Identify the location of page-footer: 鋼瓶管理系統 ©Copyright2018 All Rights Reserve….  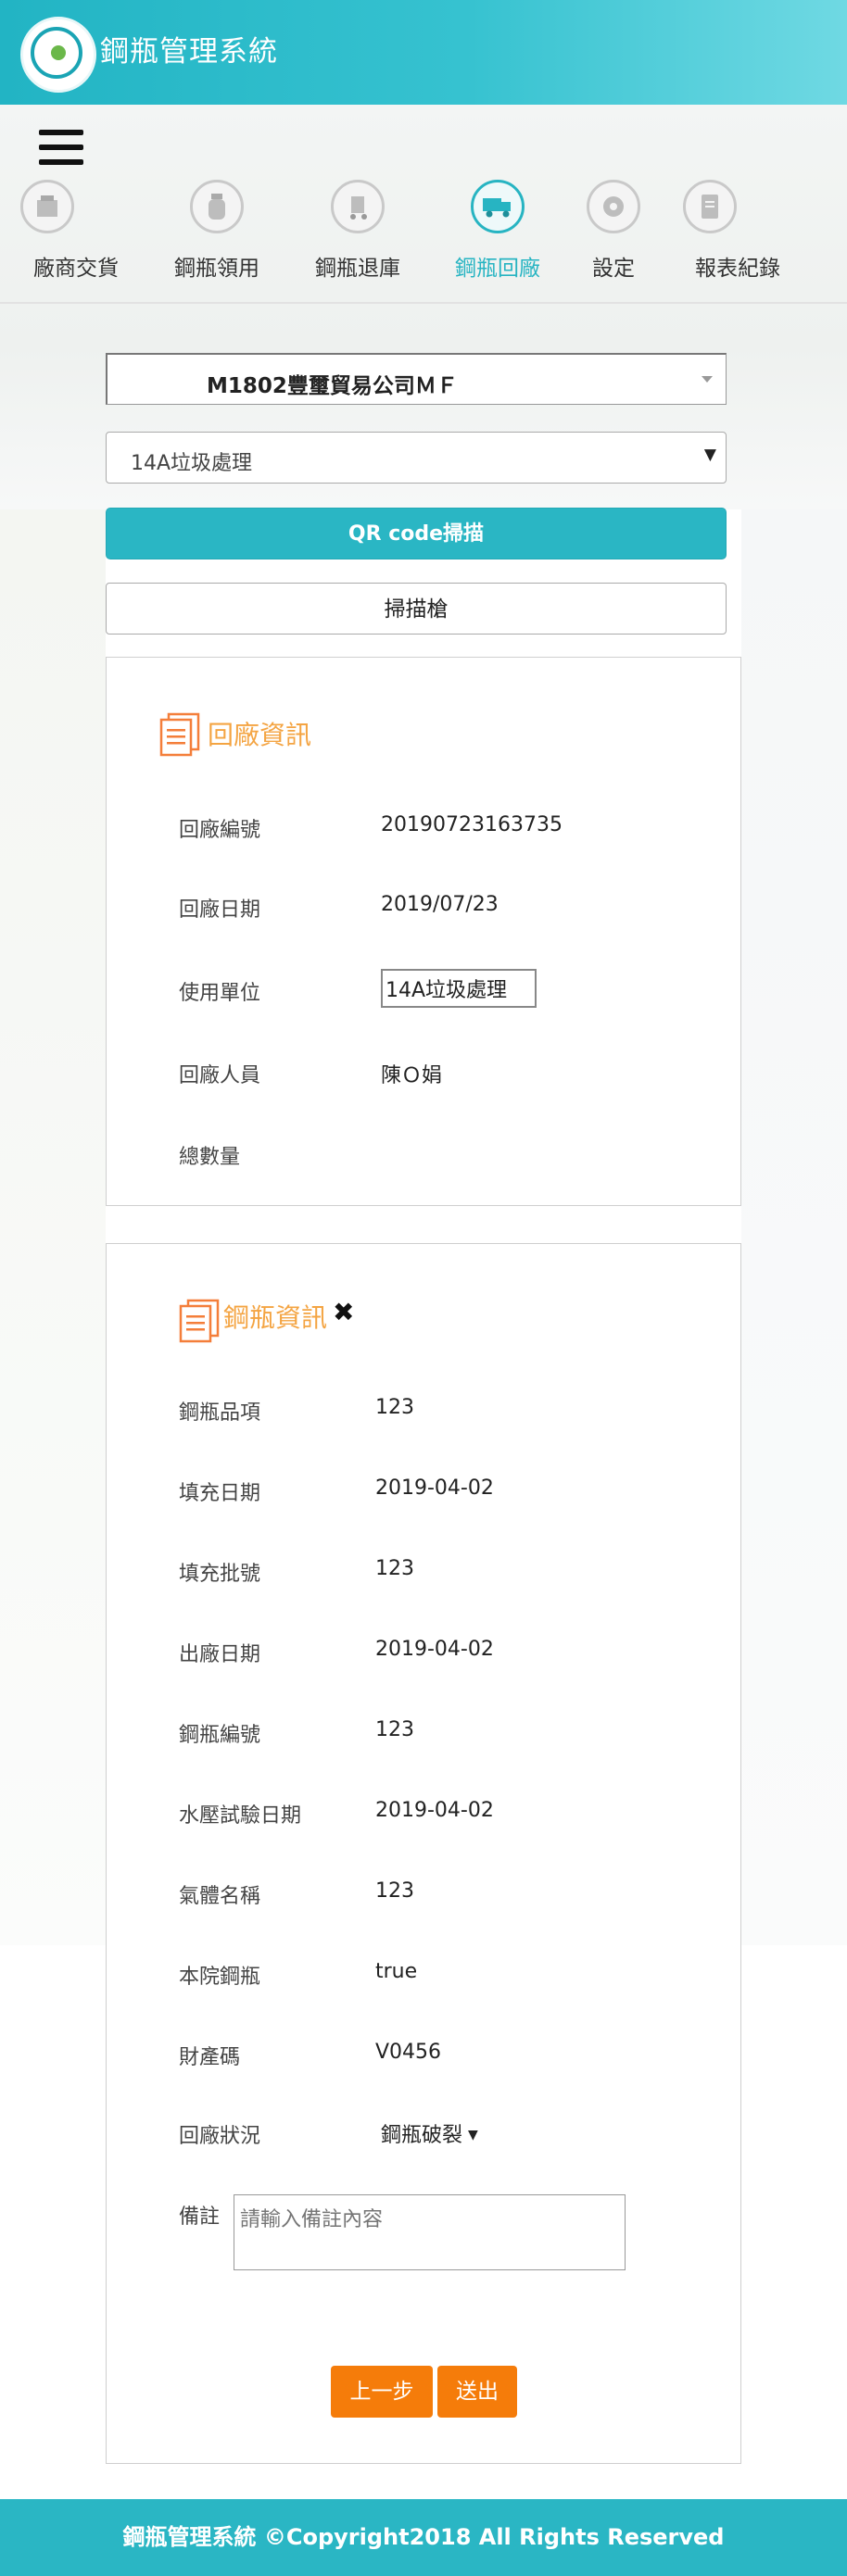
(423, 2537).